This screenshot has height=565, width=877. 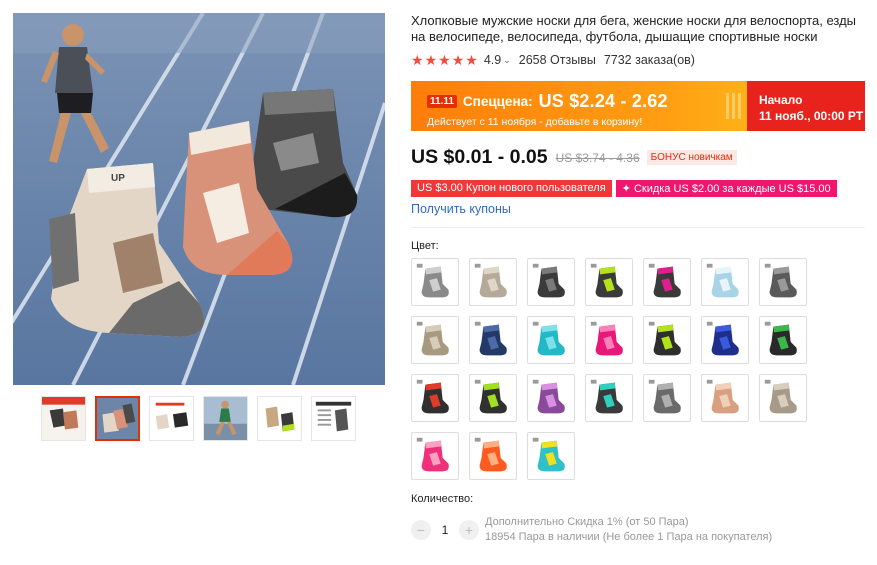 I want to click on divider, so click(x=638, y=227).